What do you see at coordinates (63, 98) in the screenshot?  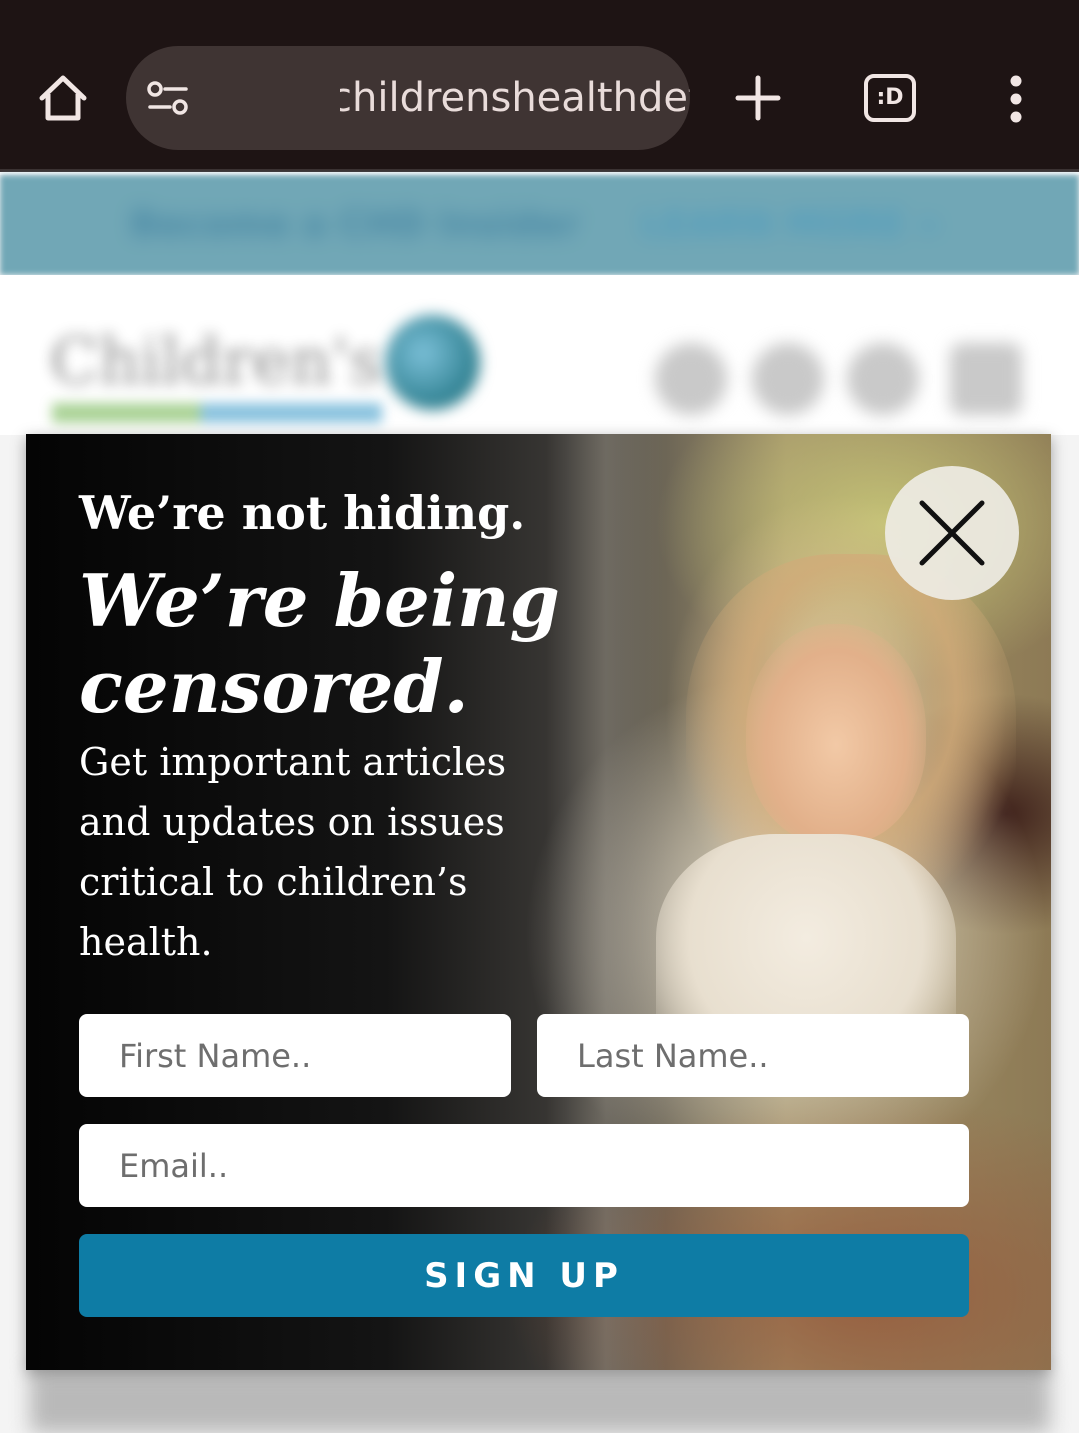 I see `home-icon` at bounding box center [63, 98].